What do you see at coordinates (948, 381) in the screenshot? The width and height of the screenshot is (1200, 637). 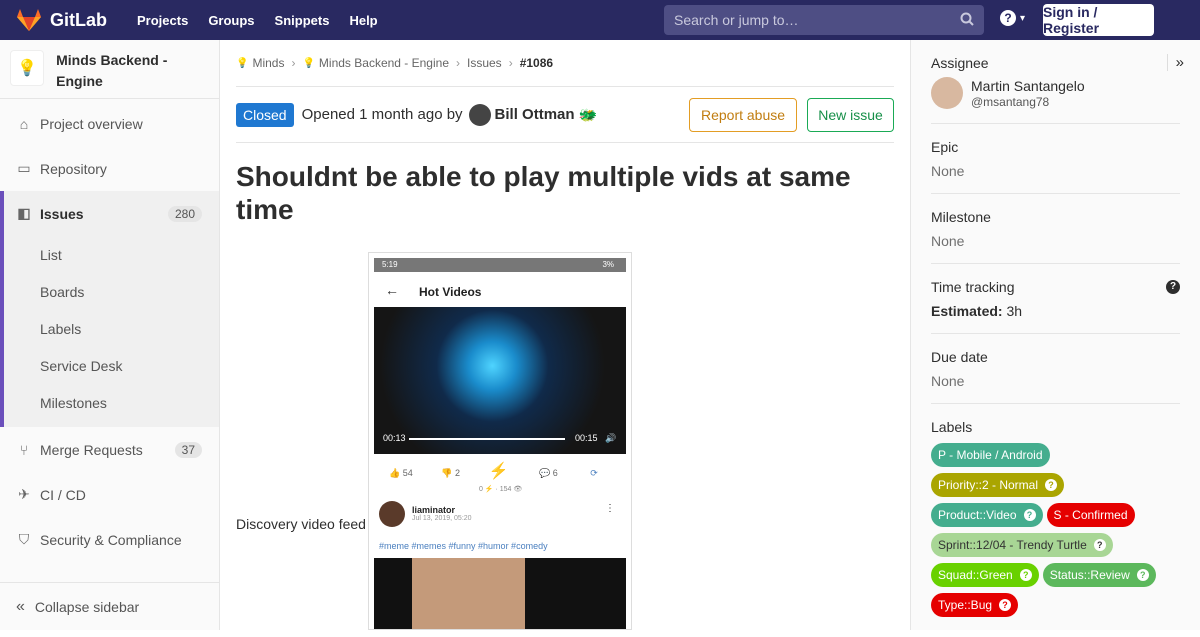 I see `due-date-value: None` at bounding box center [948, 381].